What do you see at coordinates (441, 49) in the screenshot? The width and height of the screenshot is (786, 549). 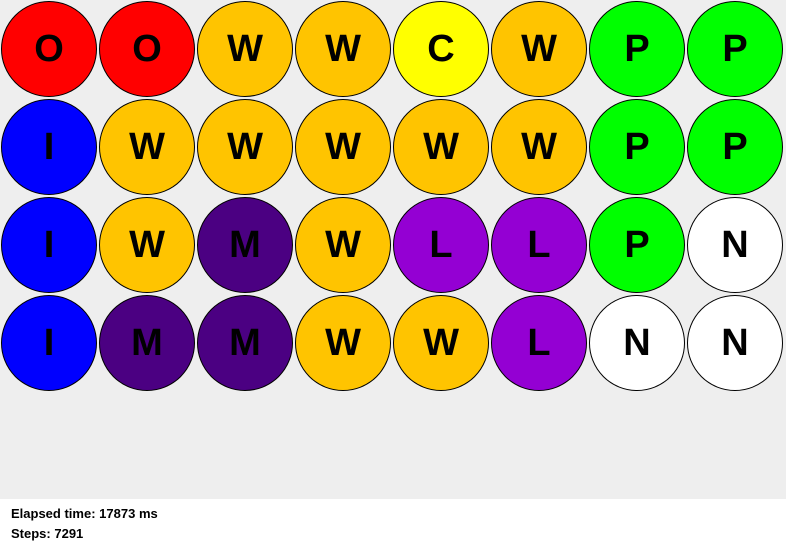 I see `board-cell: C` at bounding box center [441, 49].